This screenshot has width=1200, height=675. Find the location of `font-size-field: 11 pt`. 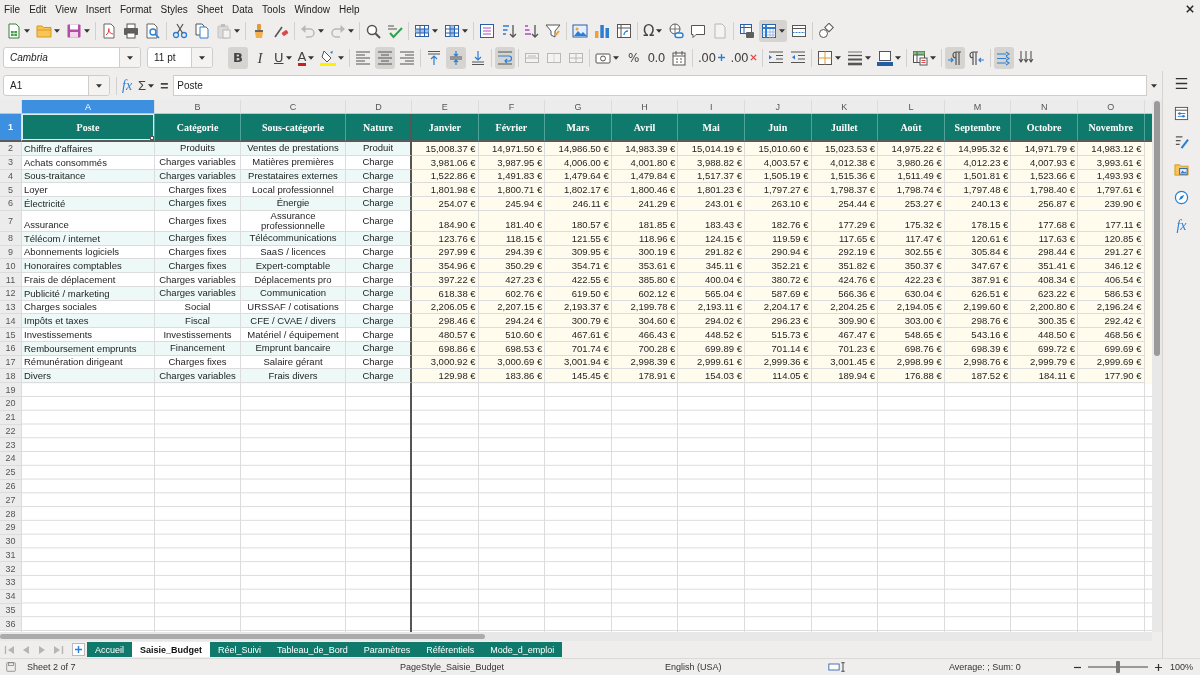

font-size-field: 11 pt is located at coordinates (180, 57).